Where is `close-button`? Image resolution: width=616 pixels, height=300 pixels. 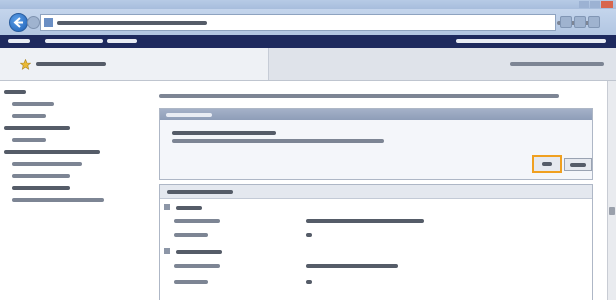 close-button is located at coordinates (607, 4).